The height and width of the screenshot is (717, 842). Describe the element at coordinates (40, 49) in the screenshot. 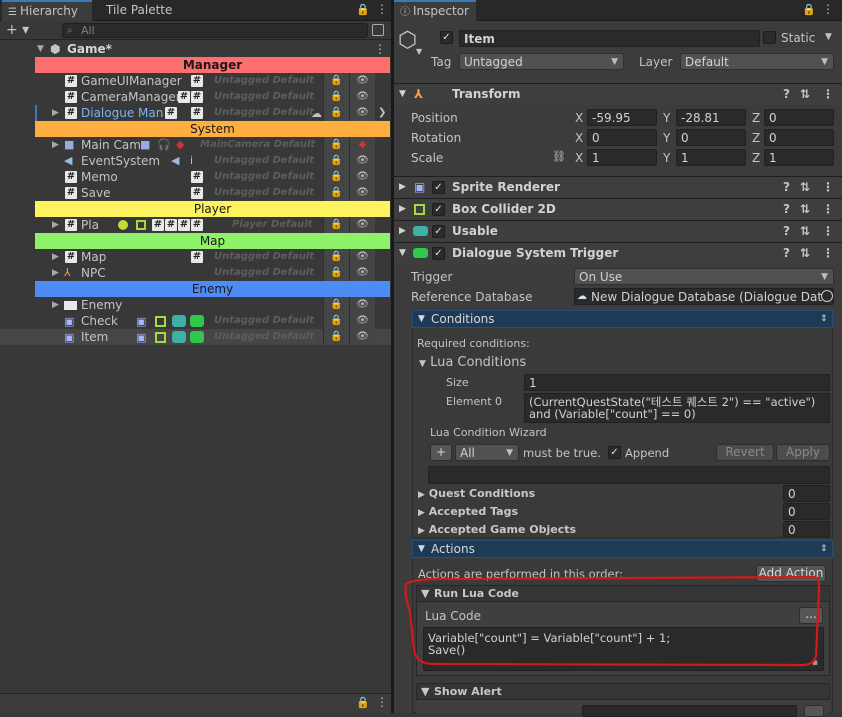

I see `expand-arrow-icon: ▼` at that location.